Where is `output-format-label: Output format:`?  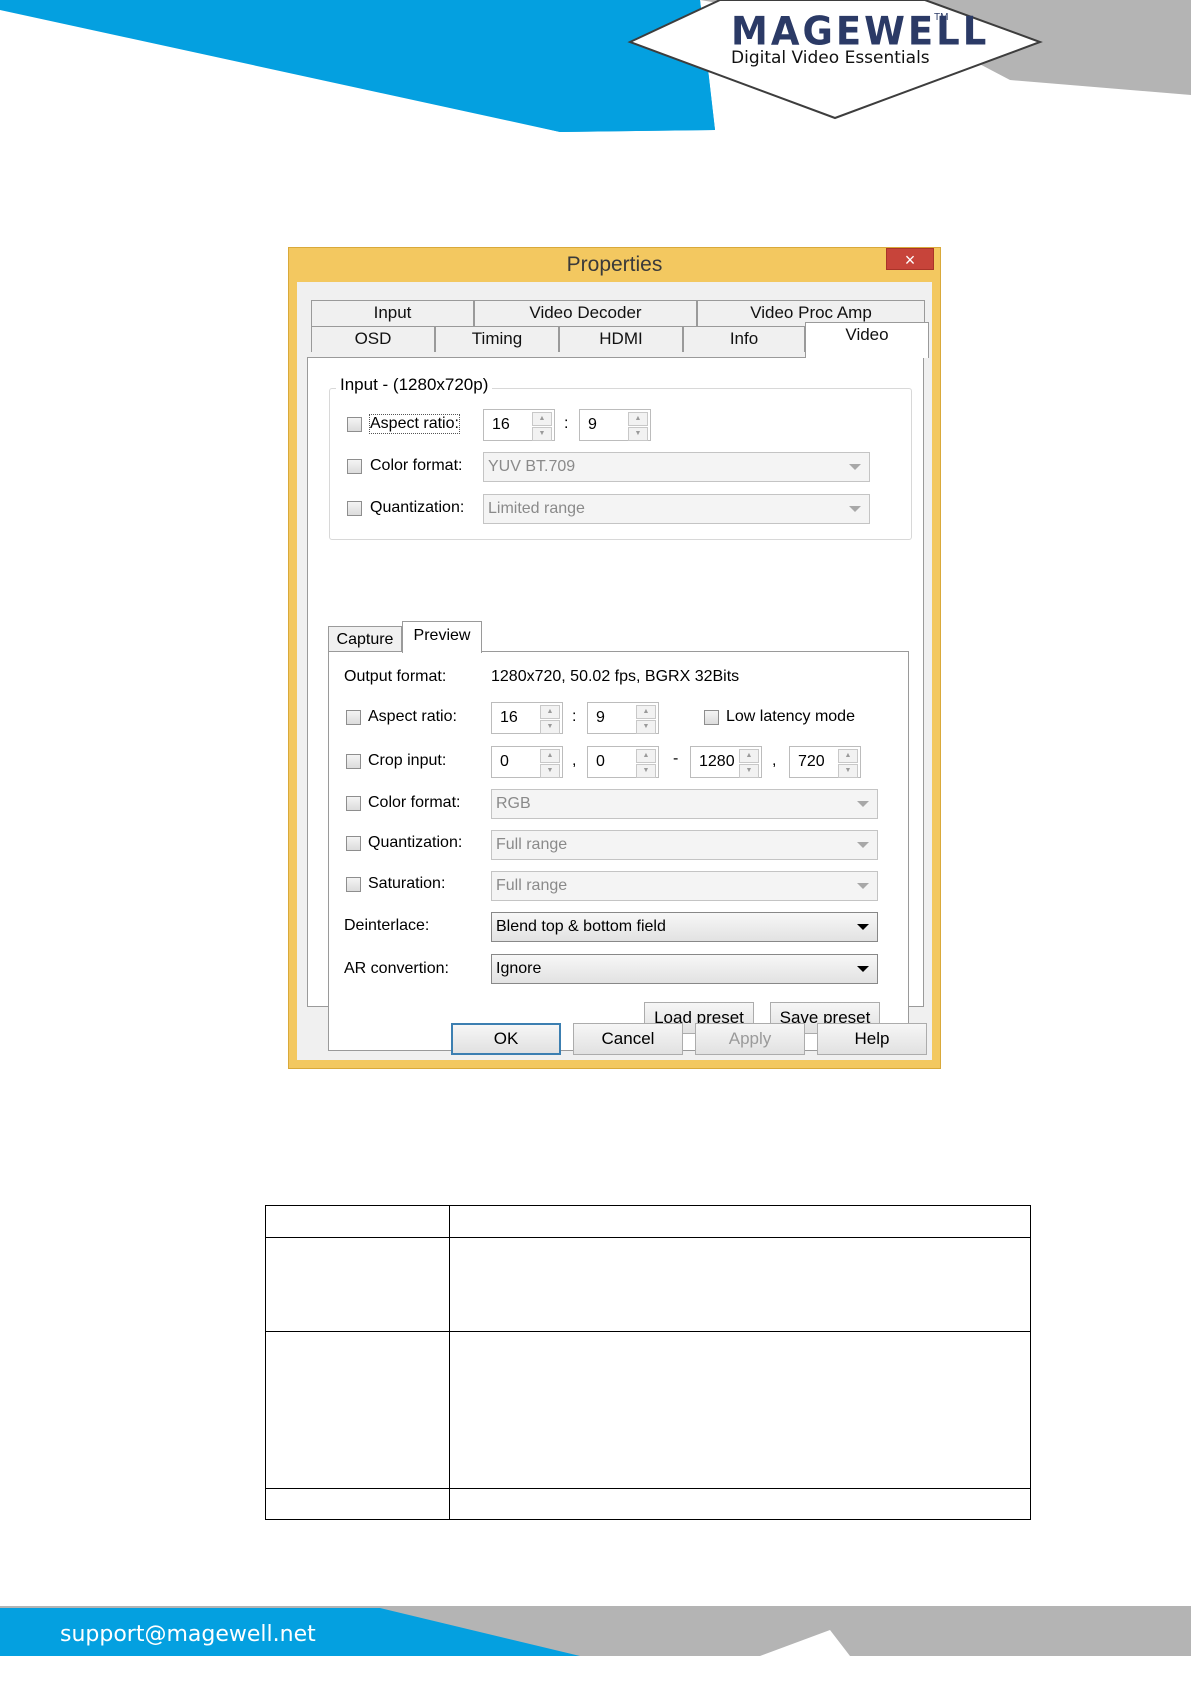
output-format-label: Output format: is located at coordinates (395, 676).